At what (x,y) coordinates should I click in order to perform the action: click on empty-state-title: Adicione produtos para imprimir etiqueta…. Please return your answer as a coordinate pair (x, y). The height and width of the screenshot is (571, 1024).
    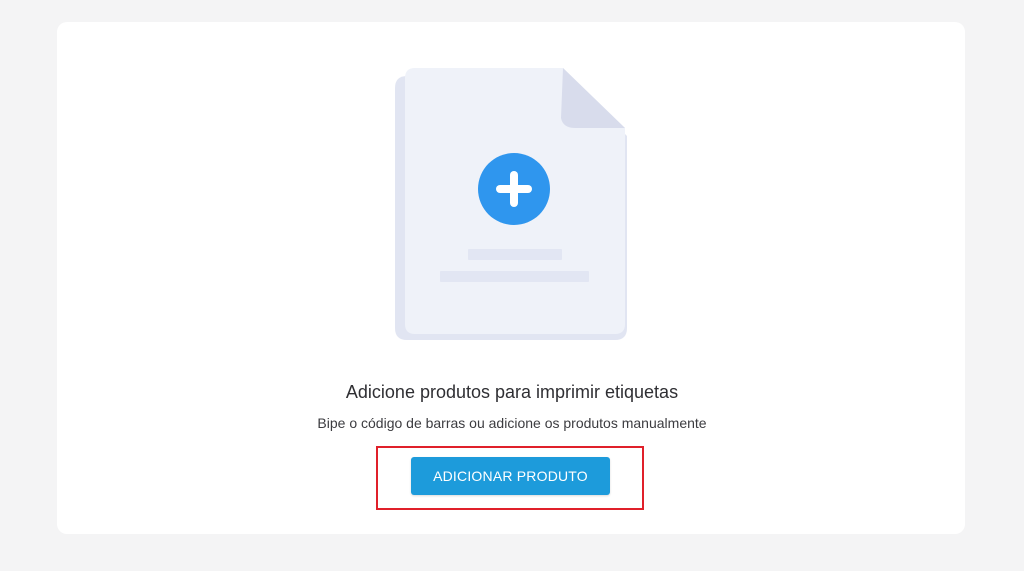
    Looking at the image, I should click on (512, 392).